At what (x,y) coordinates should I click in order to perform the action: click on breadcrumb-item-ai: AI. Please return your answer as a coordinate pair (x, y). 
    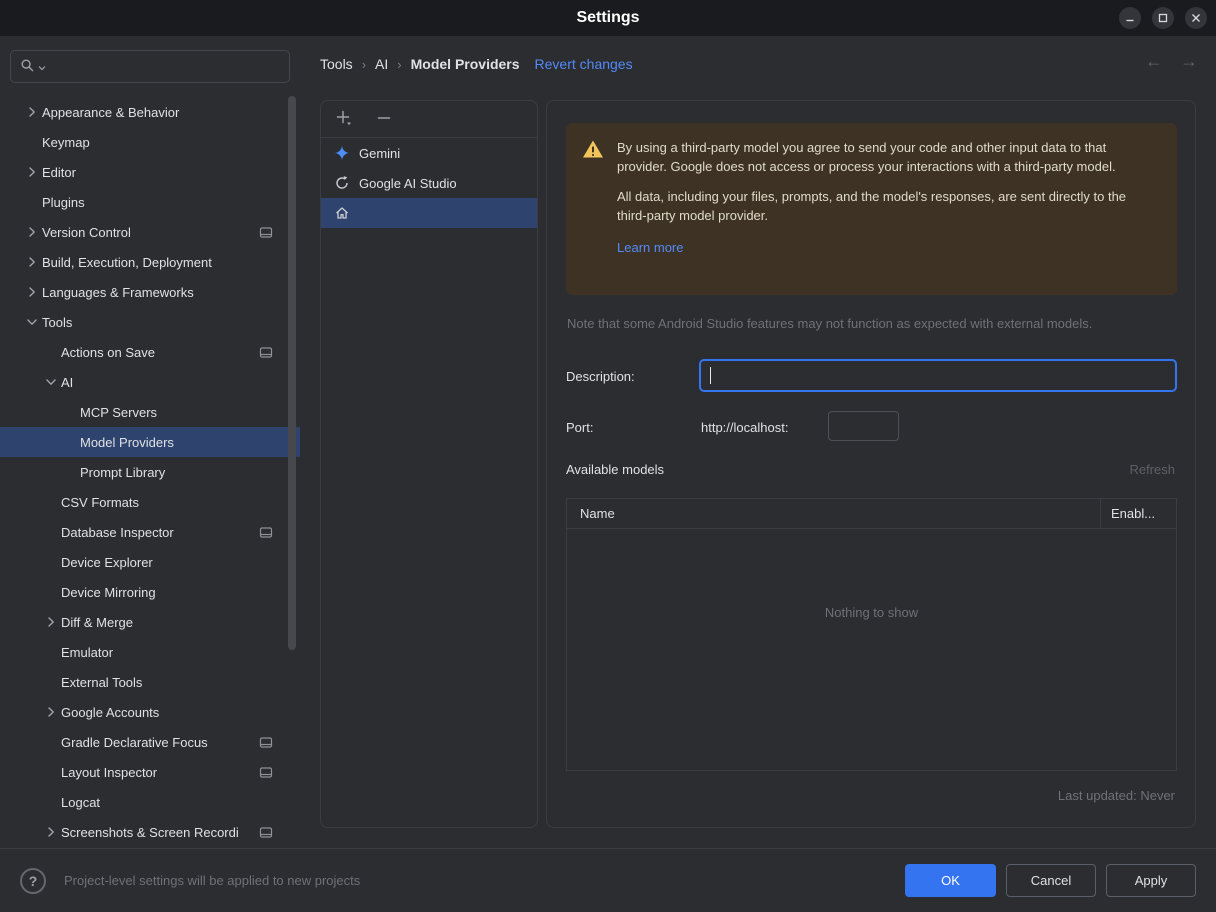
    Looking at the image, I should click on (381, 64).